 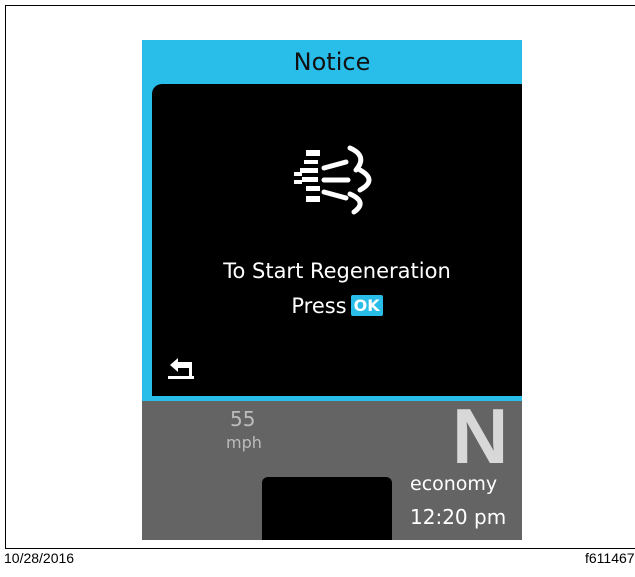 What do you see at coordinates (454, 484) in the screenshot?
I see `drive-mode: economy` at bounding box center [454, 484].